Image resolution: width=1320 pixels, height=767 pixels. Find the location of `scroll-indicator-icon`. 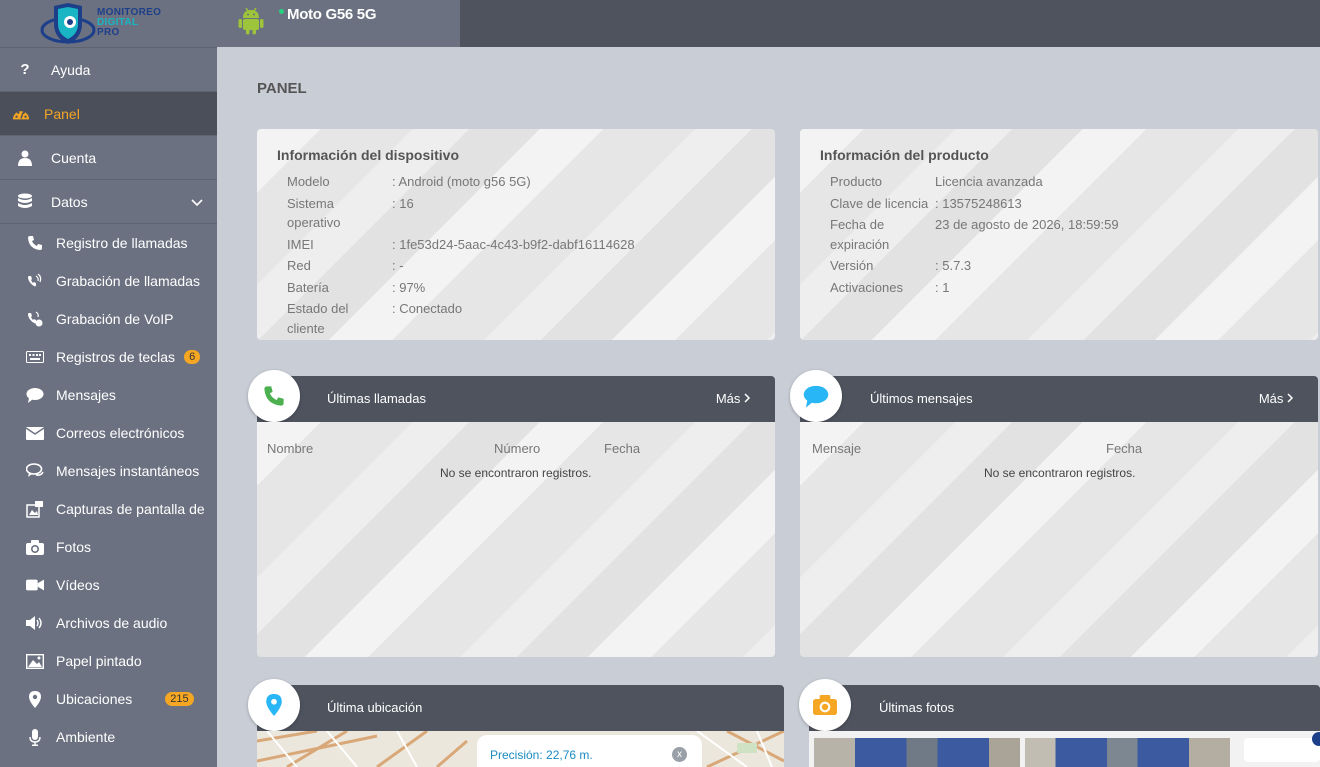

scroll-indicator-icon is located at coordinates (1316, 739).